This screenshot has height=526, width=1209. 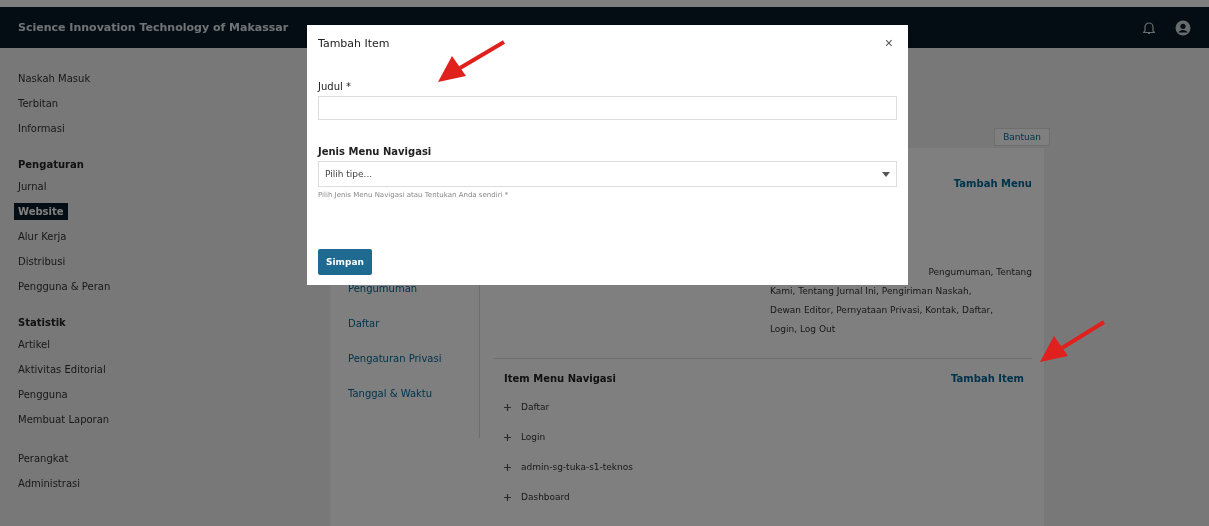 I want to click on sidebar-heading: Statistik, so click(x=42, y=322).